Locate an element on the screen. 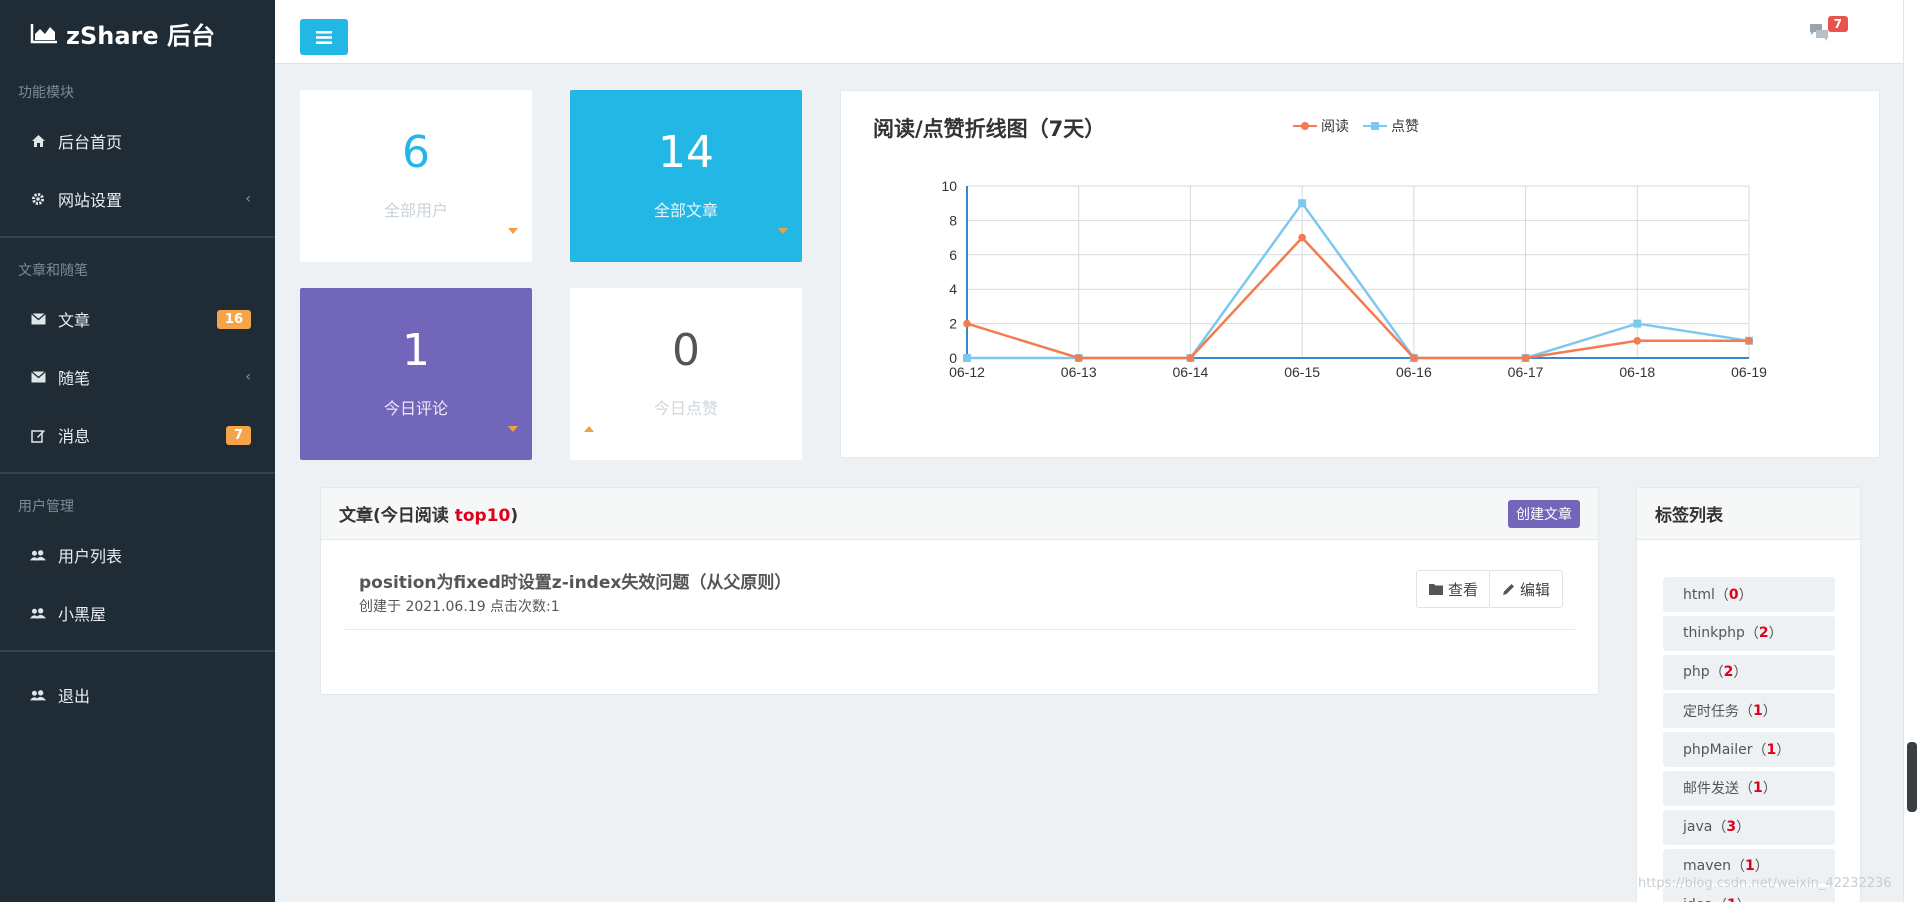 Image resolution: width=1920 pixels, height=902 pixels. article-panel-header: 文章(今日阅读 top10) 创建文章 is located at coordinates (959, 514).